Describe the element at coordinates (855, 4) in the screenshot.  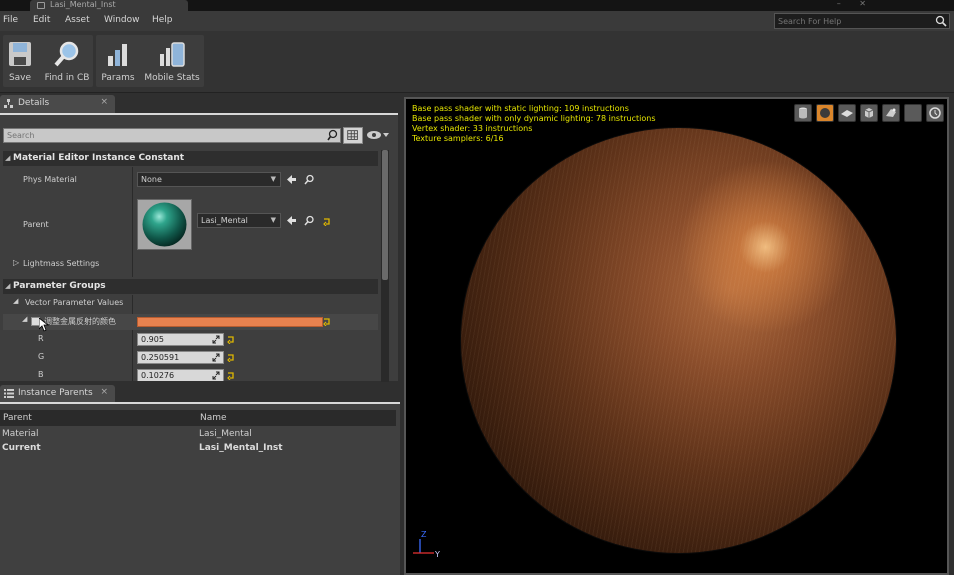
I see `window-controls: – ✕` at that location.